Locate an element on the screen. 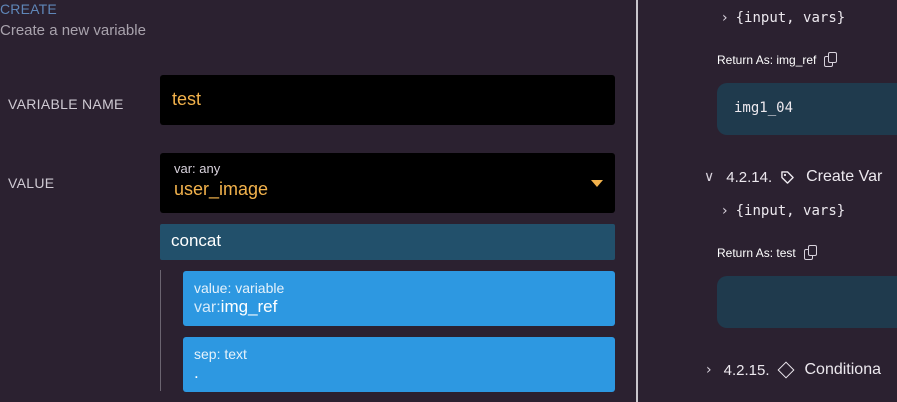 The image size is (897, 402). card-prefix: var: is located at coordinates (207, 307).